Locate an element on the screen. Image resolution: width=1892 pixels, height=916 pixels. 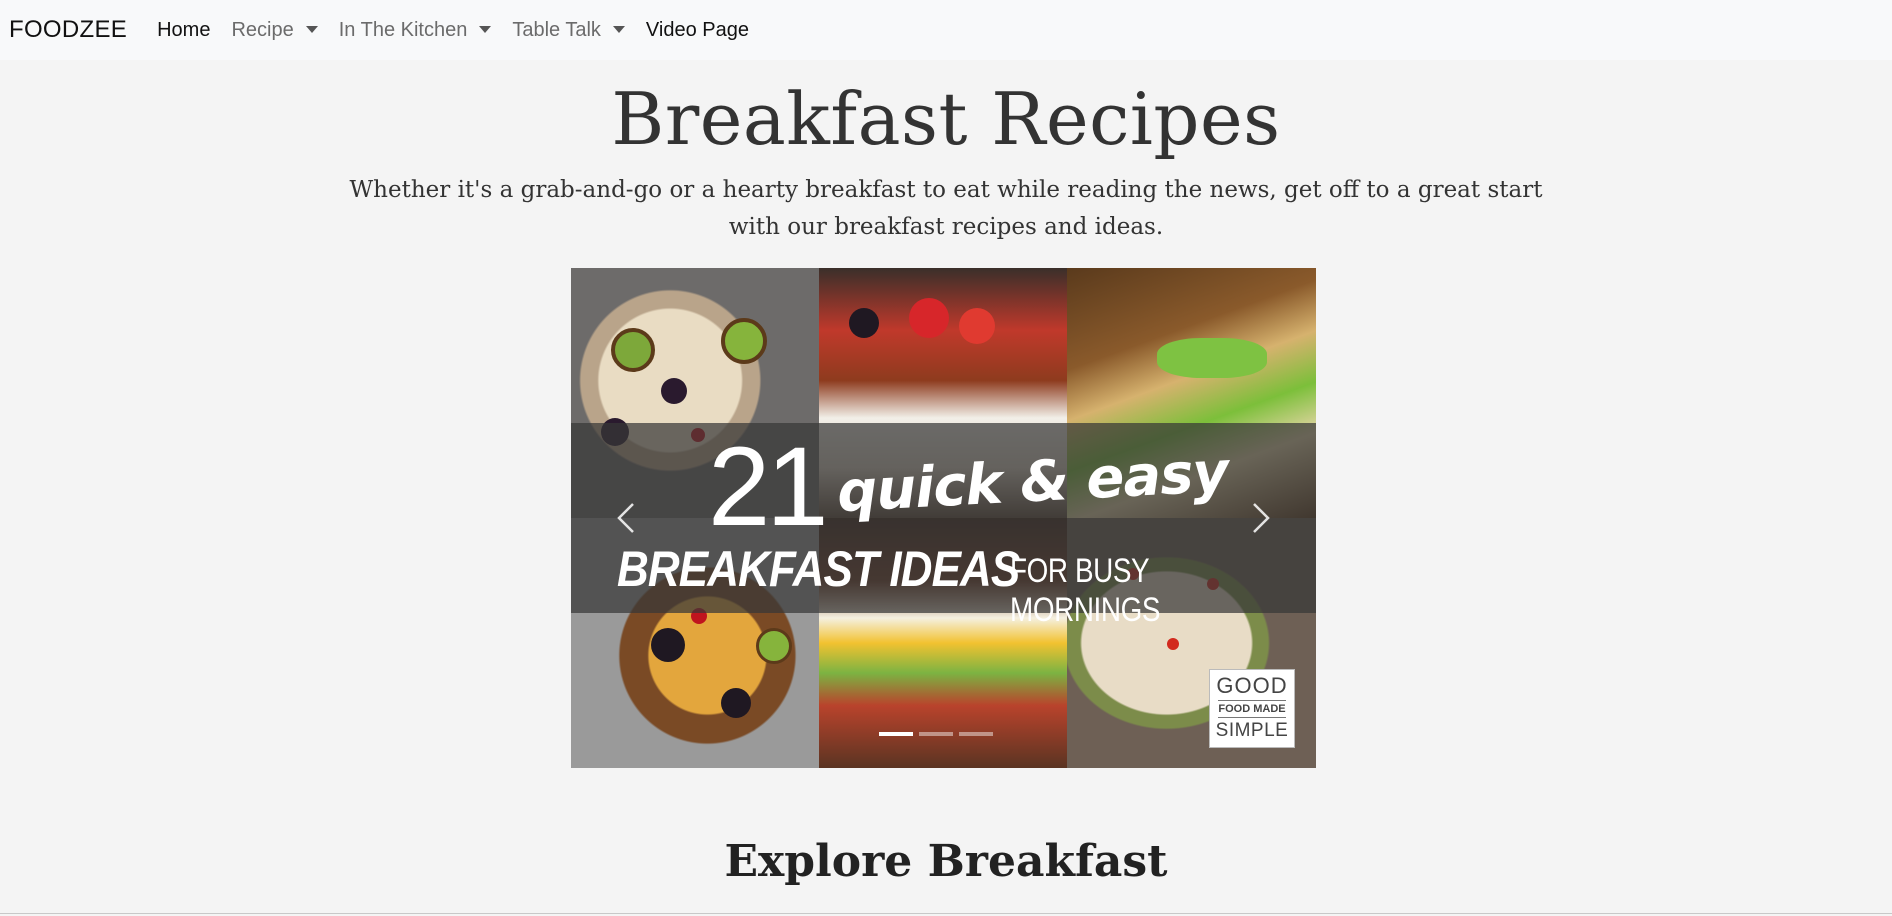
nav-item-home-label: Home is located at coordinates (184, 29).